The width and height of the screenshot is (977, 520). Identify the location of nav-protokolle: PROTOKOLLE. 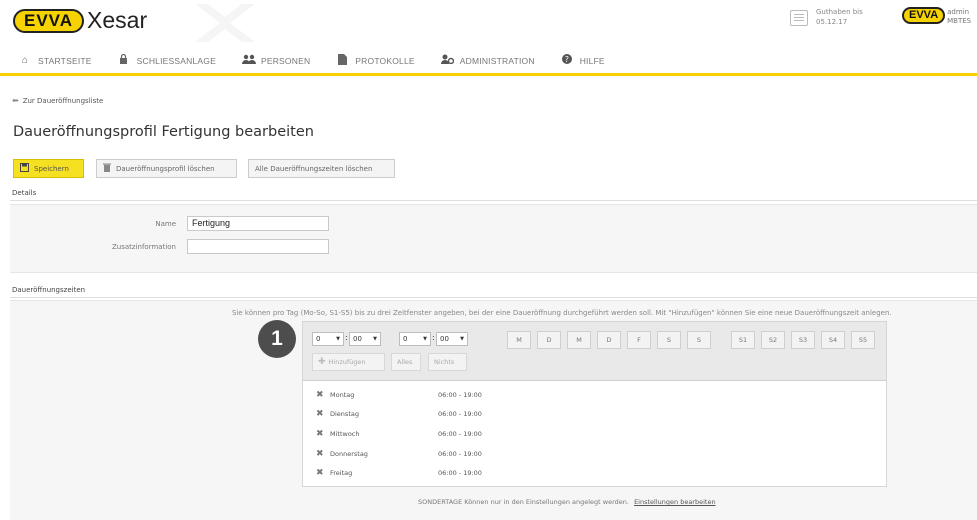
(375, 60).